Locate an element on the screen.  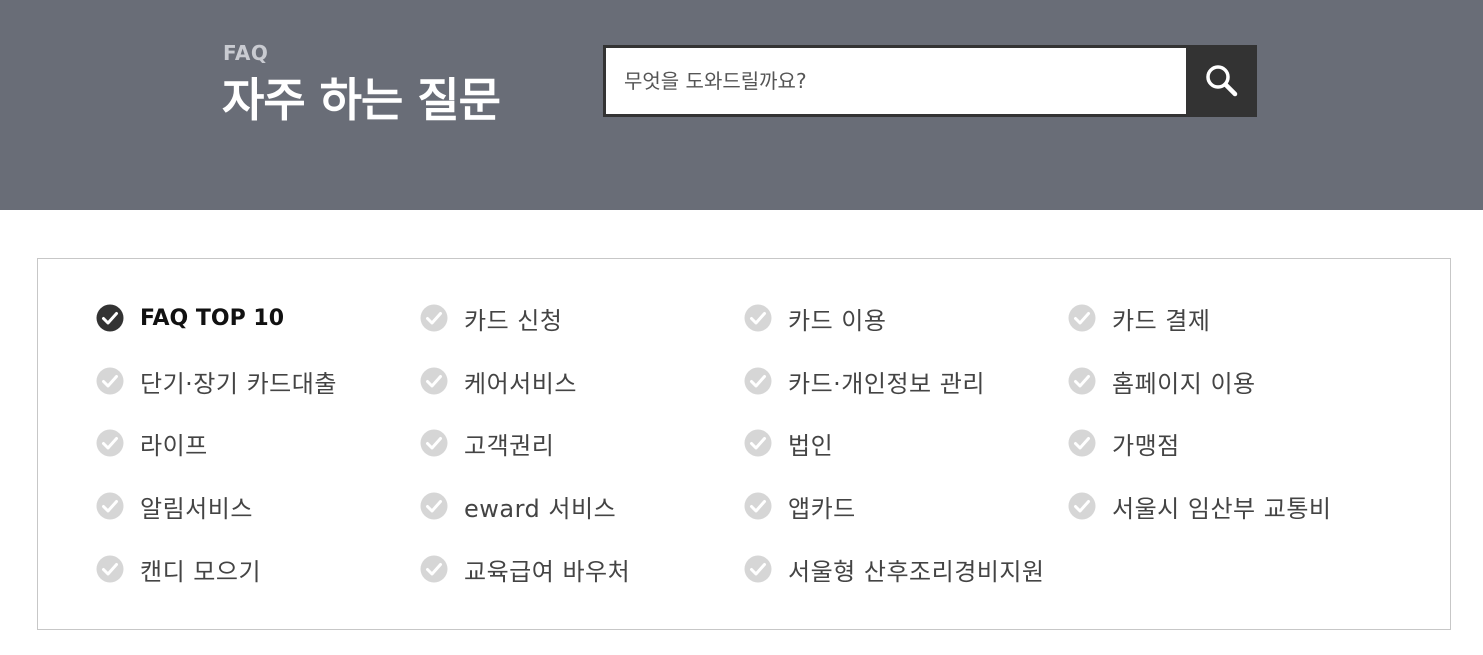
category-label: eward 서비스 is located at coordinates (540, 508).